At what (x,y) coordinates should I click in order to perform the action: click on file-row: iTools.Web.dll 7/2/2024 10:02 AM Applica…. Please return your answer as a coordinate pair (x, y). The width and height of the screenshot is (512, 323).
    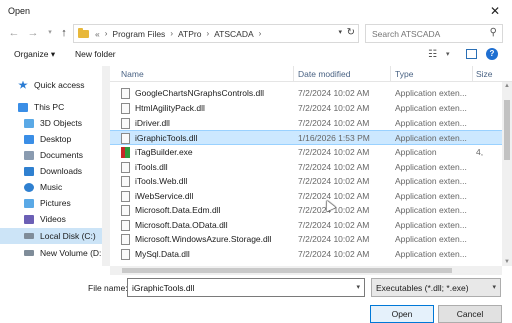
    Looking at the image, I should click on (311, 181).